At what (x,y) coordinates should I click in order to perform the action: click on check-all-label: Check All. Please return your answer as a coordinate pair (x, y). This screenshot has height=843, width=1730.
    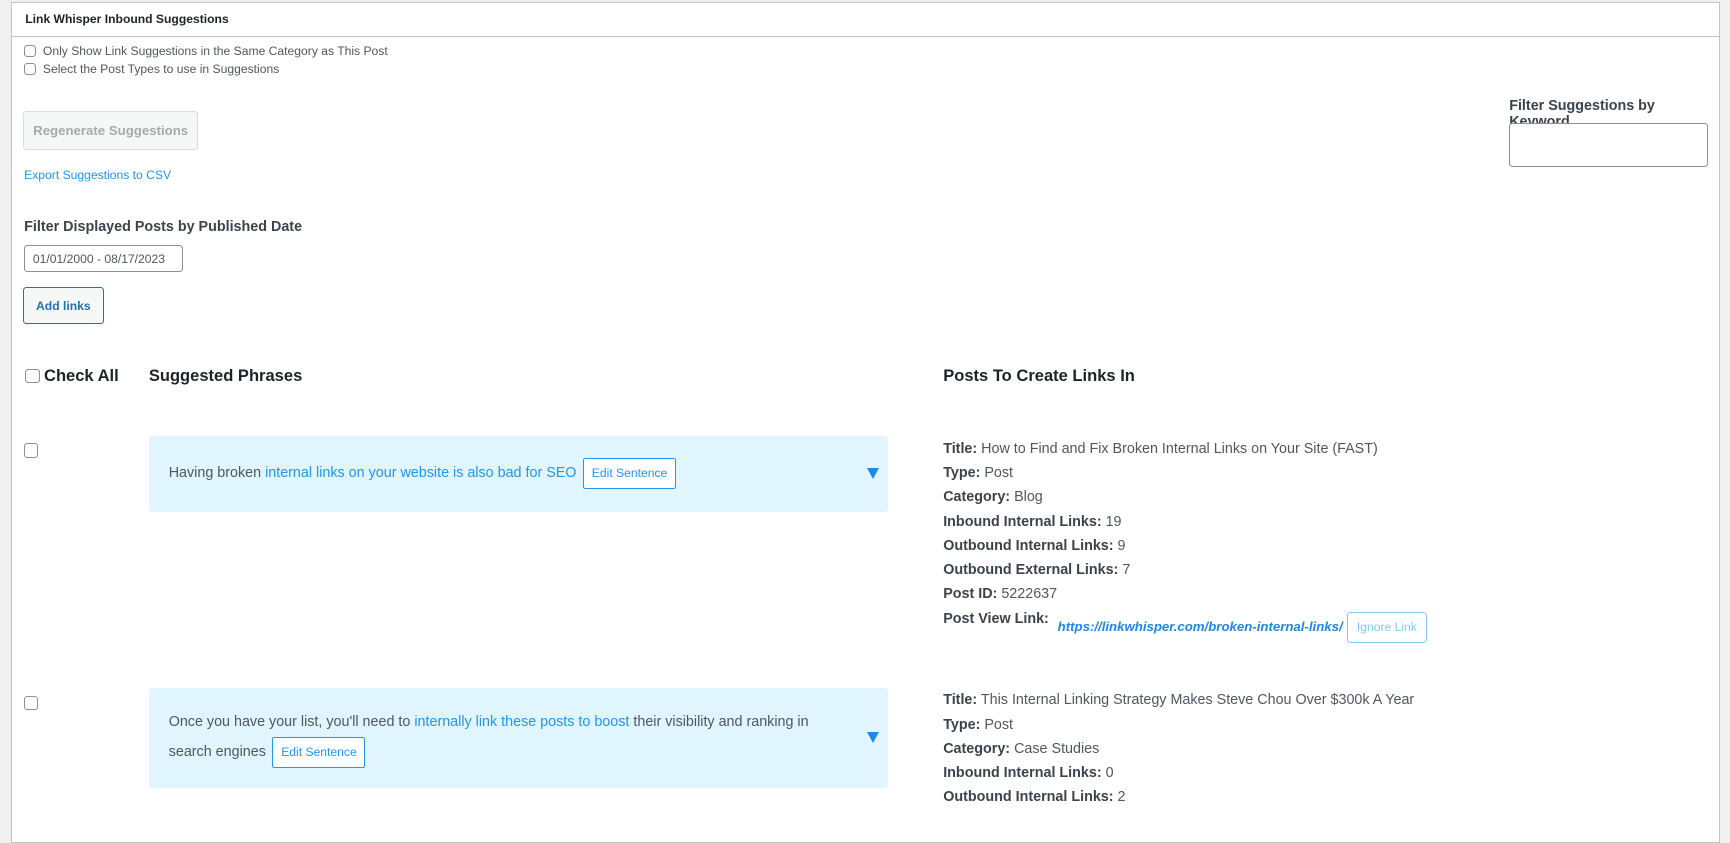
    Looking at the image, I should click on (81, 376).